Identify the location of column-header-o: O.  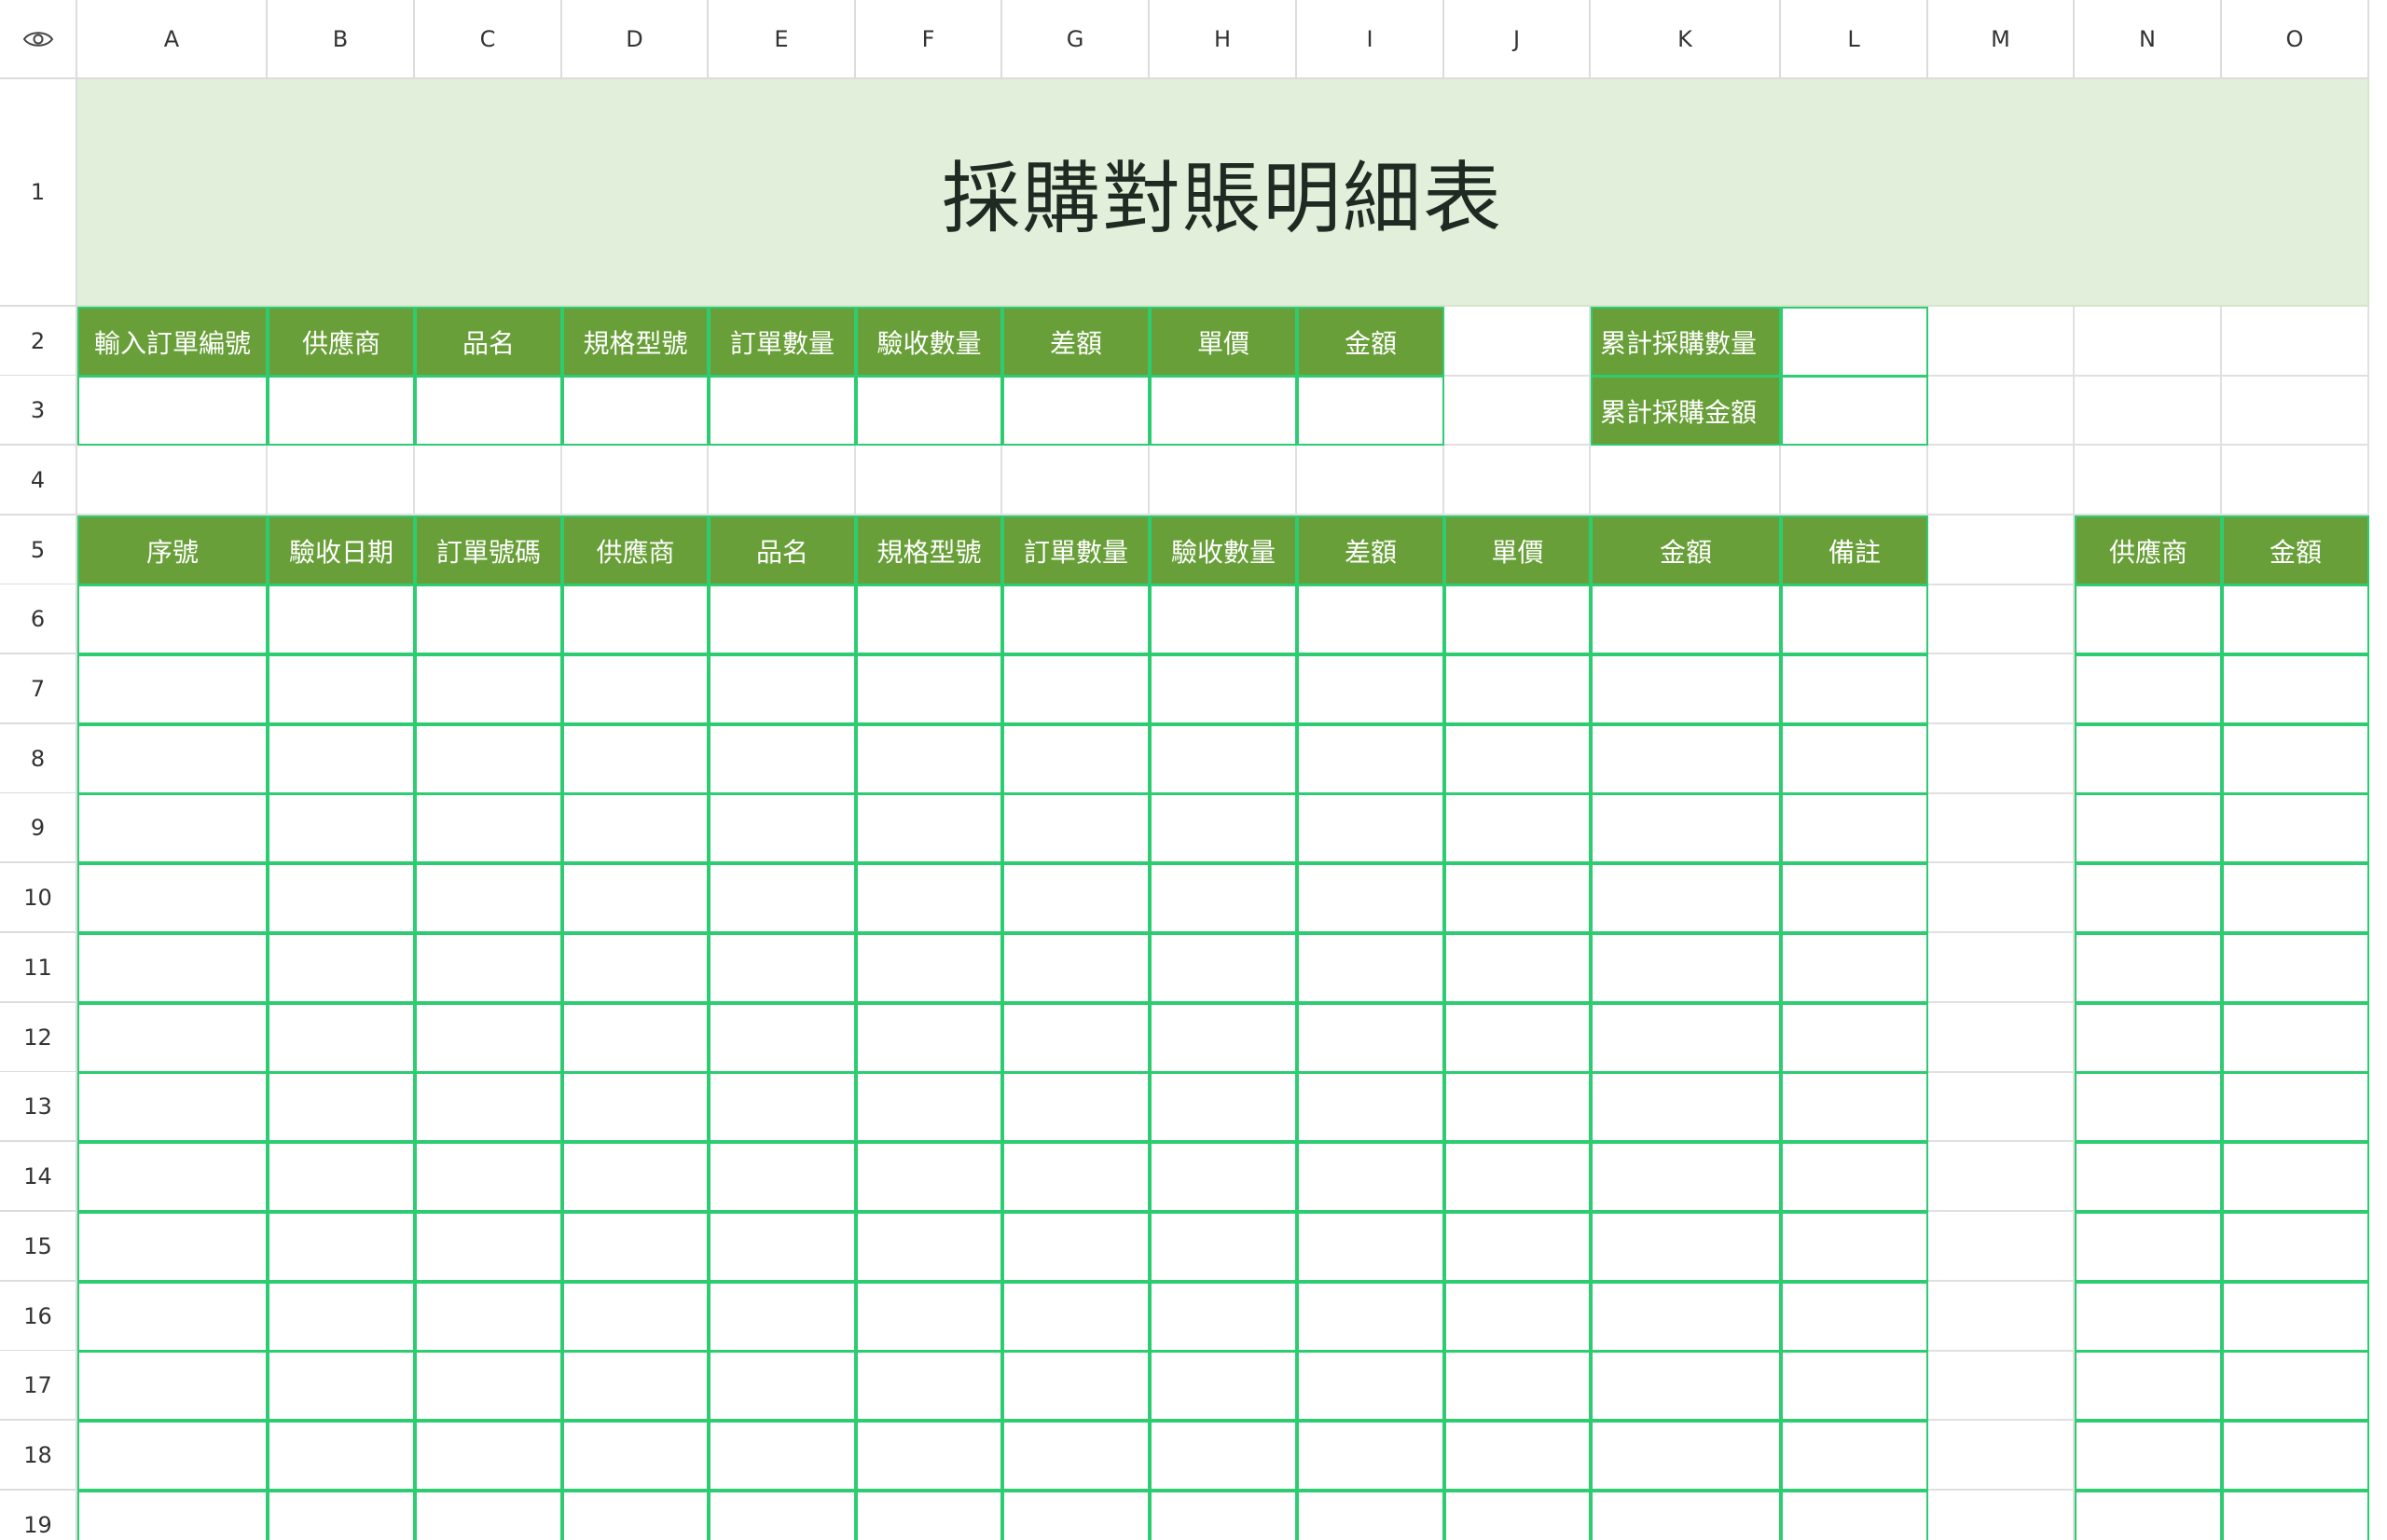
(2295, 39).